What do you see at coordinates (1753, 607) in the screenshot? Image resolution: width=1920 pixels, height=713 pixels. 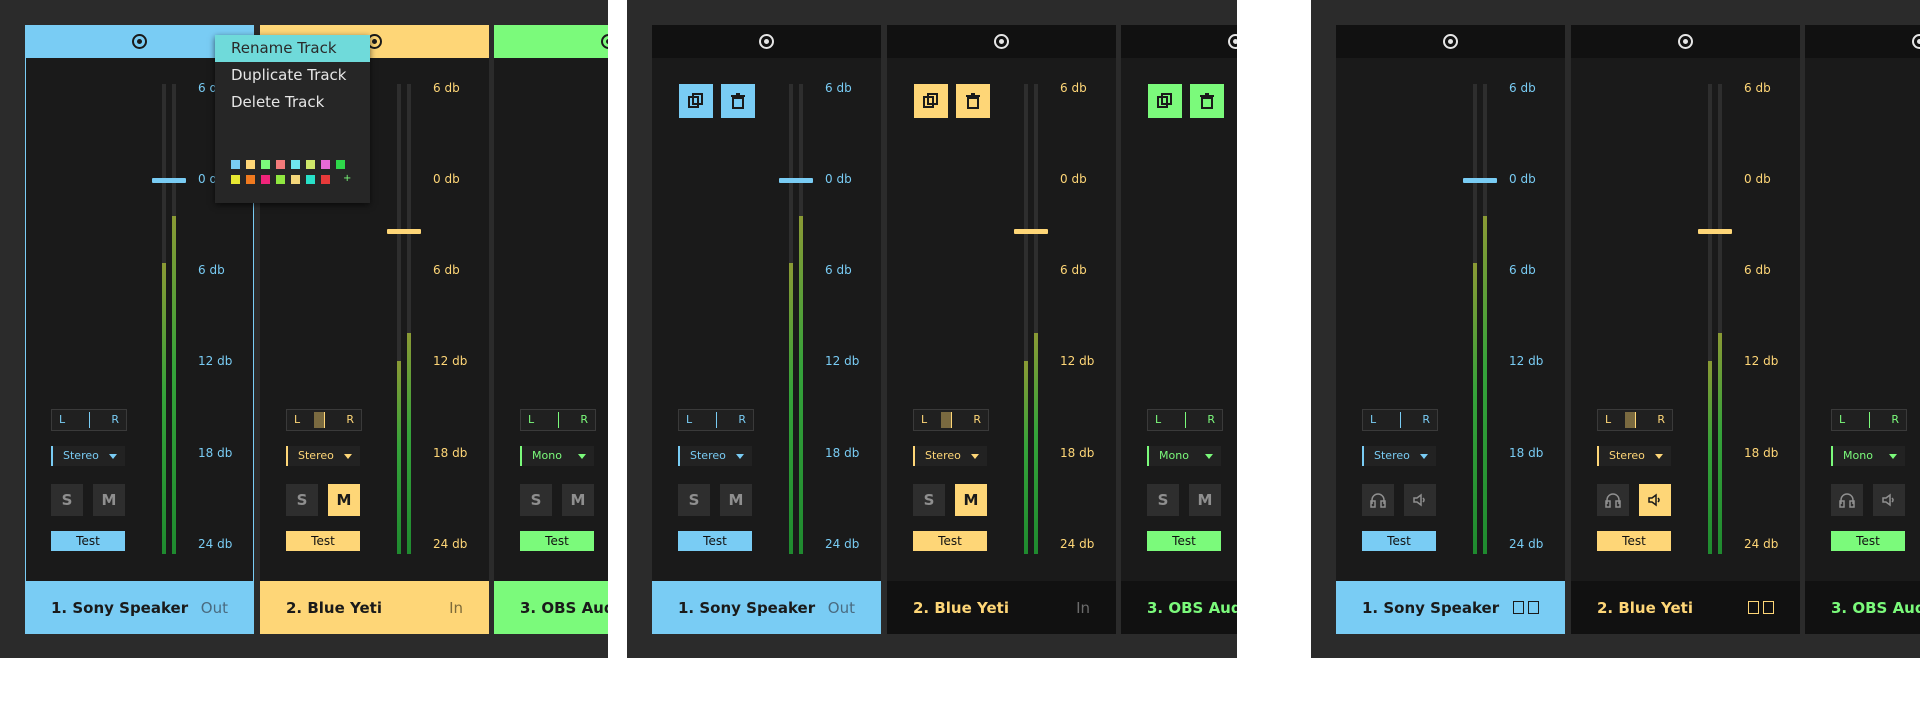 I see `duplicate-icon` at bounding box center [1753, 607].